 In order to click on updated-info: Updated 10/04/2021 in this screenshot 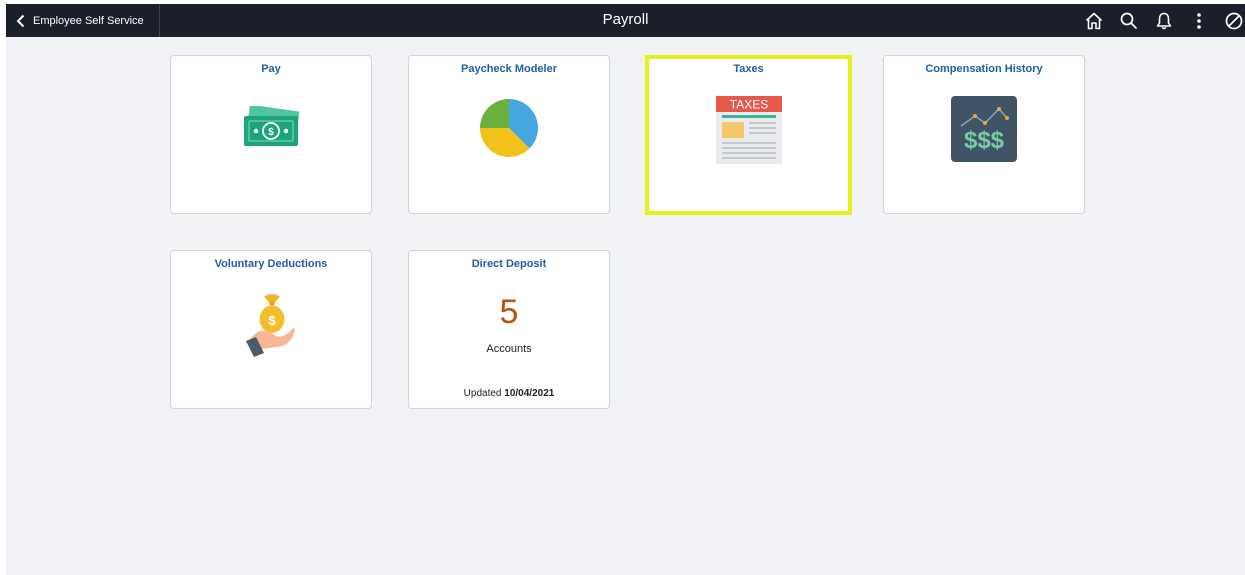, I will do `click(509, 393)`.